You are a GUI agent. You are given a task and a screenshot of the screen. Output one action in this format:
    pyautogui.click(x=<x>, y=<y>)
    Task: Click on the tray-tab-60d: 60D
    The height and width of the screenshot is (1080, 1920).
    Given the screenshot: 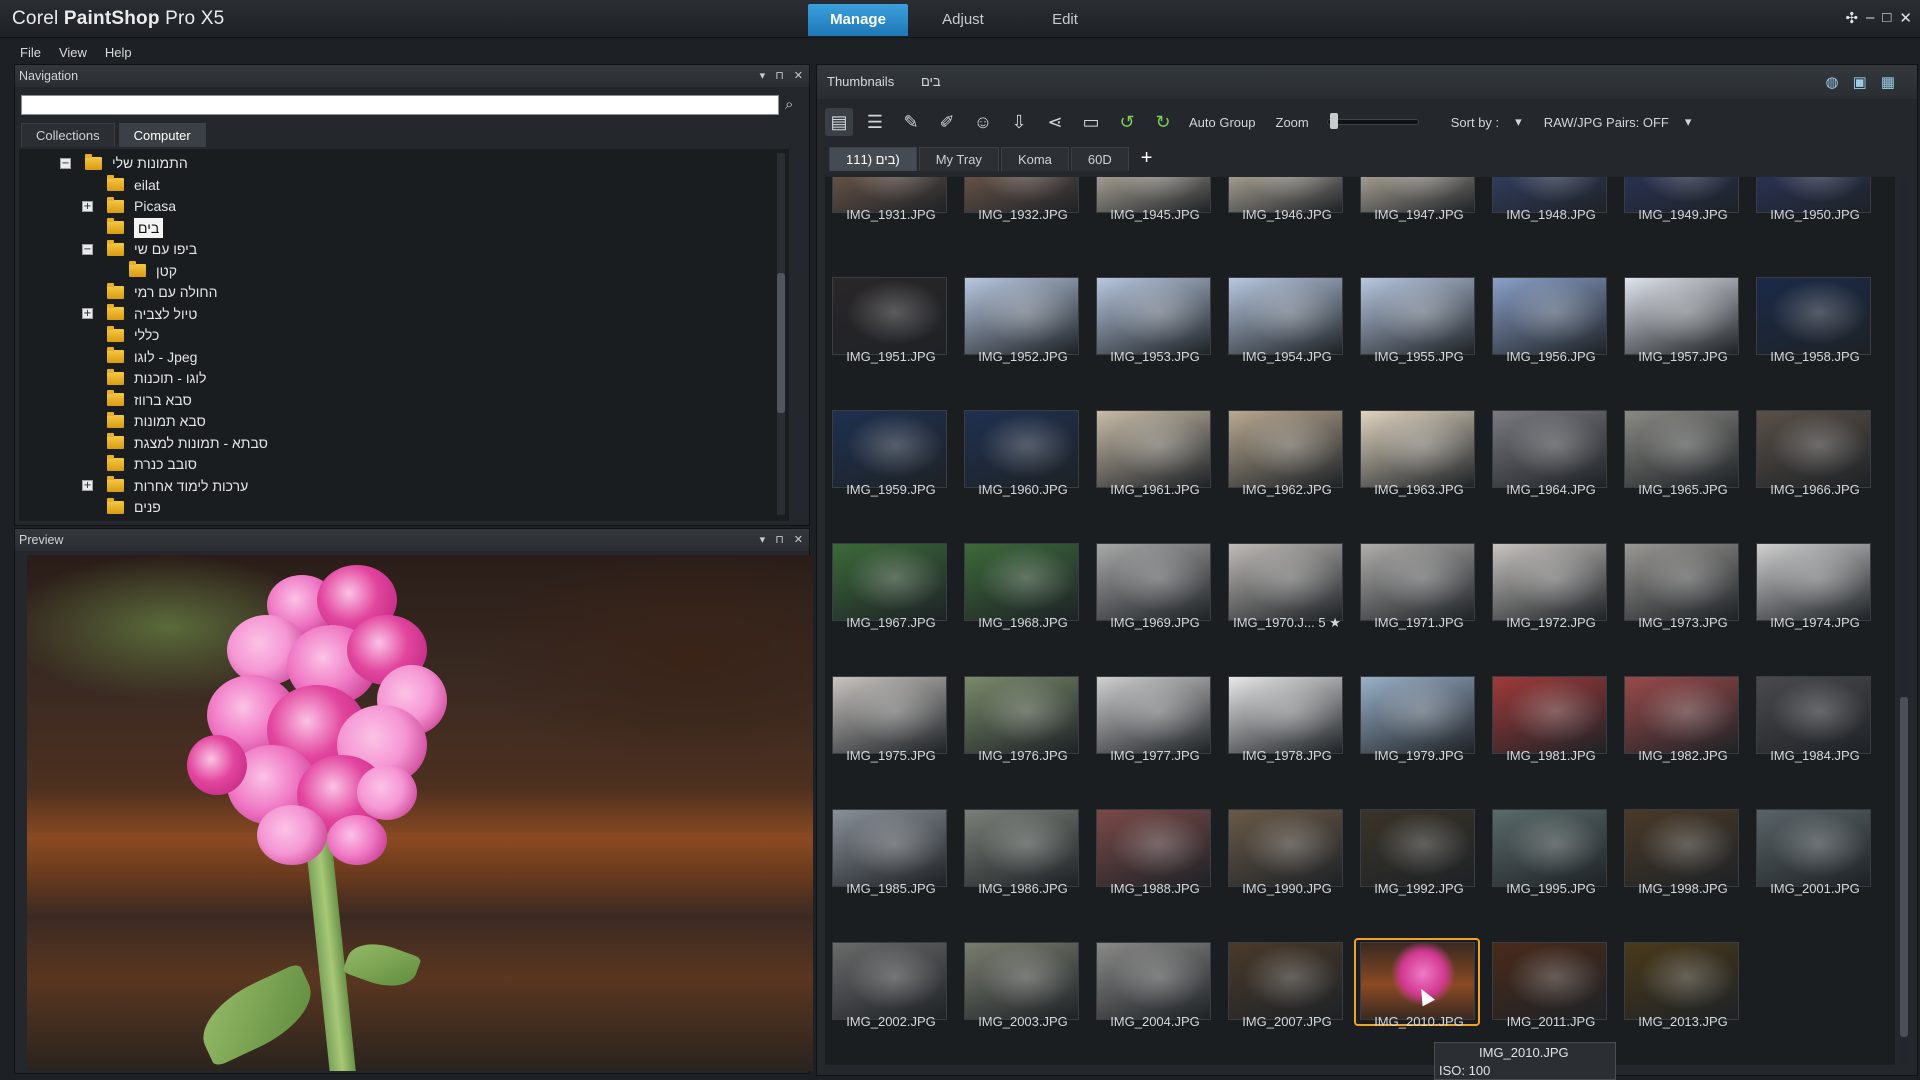 What is the action you would take?
    pyautogui.click(x=1099, y=159)
    